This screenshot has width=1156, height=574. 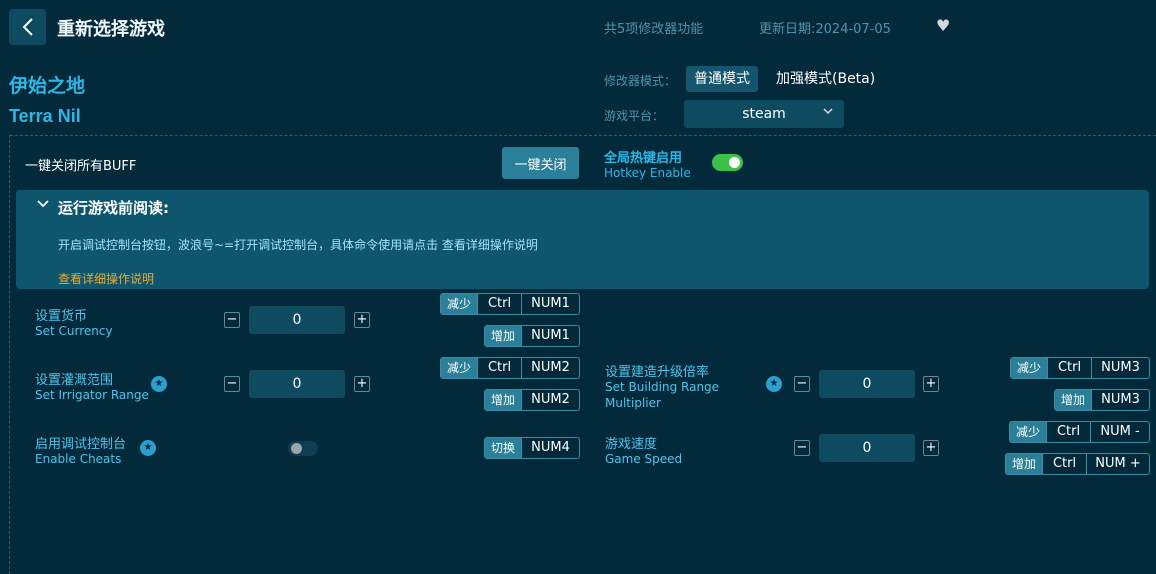 I want to click on platform-select: steam, so click(x=764, y=114).